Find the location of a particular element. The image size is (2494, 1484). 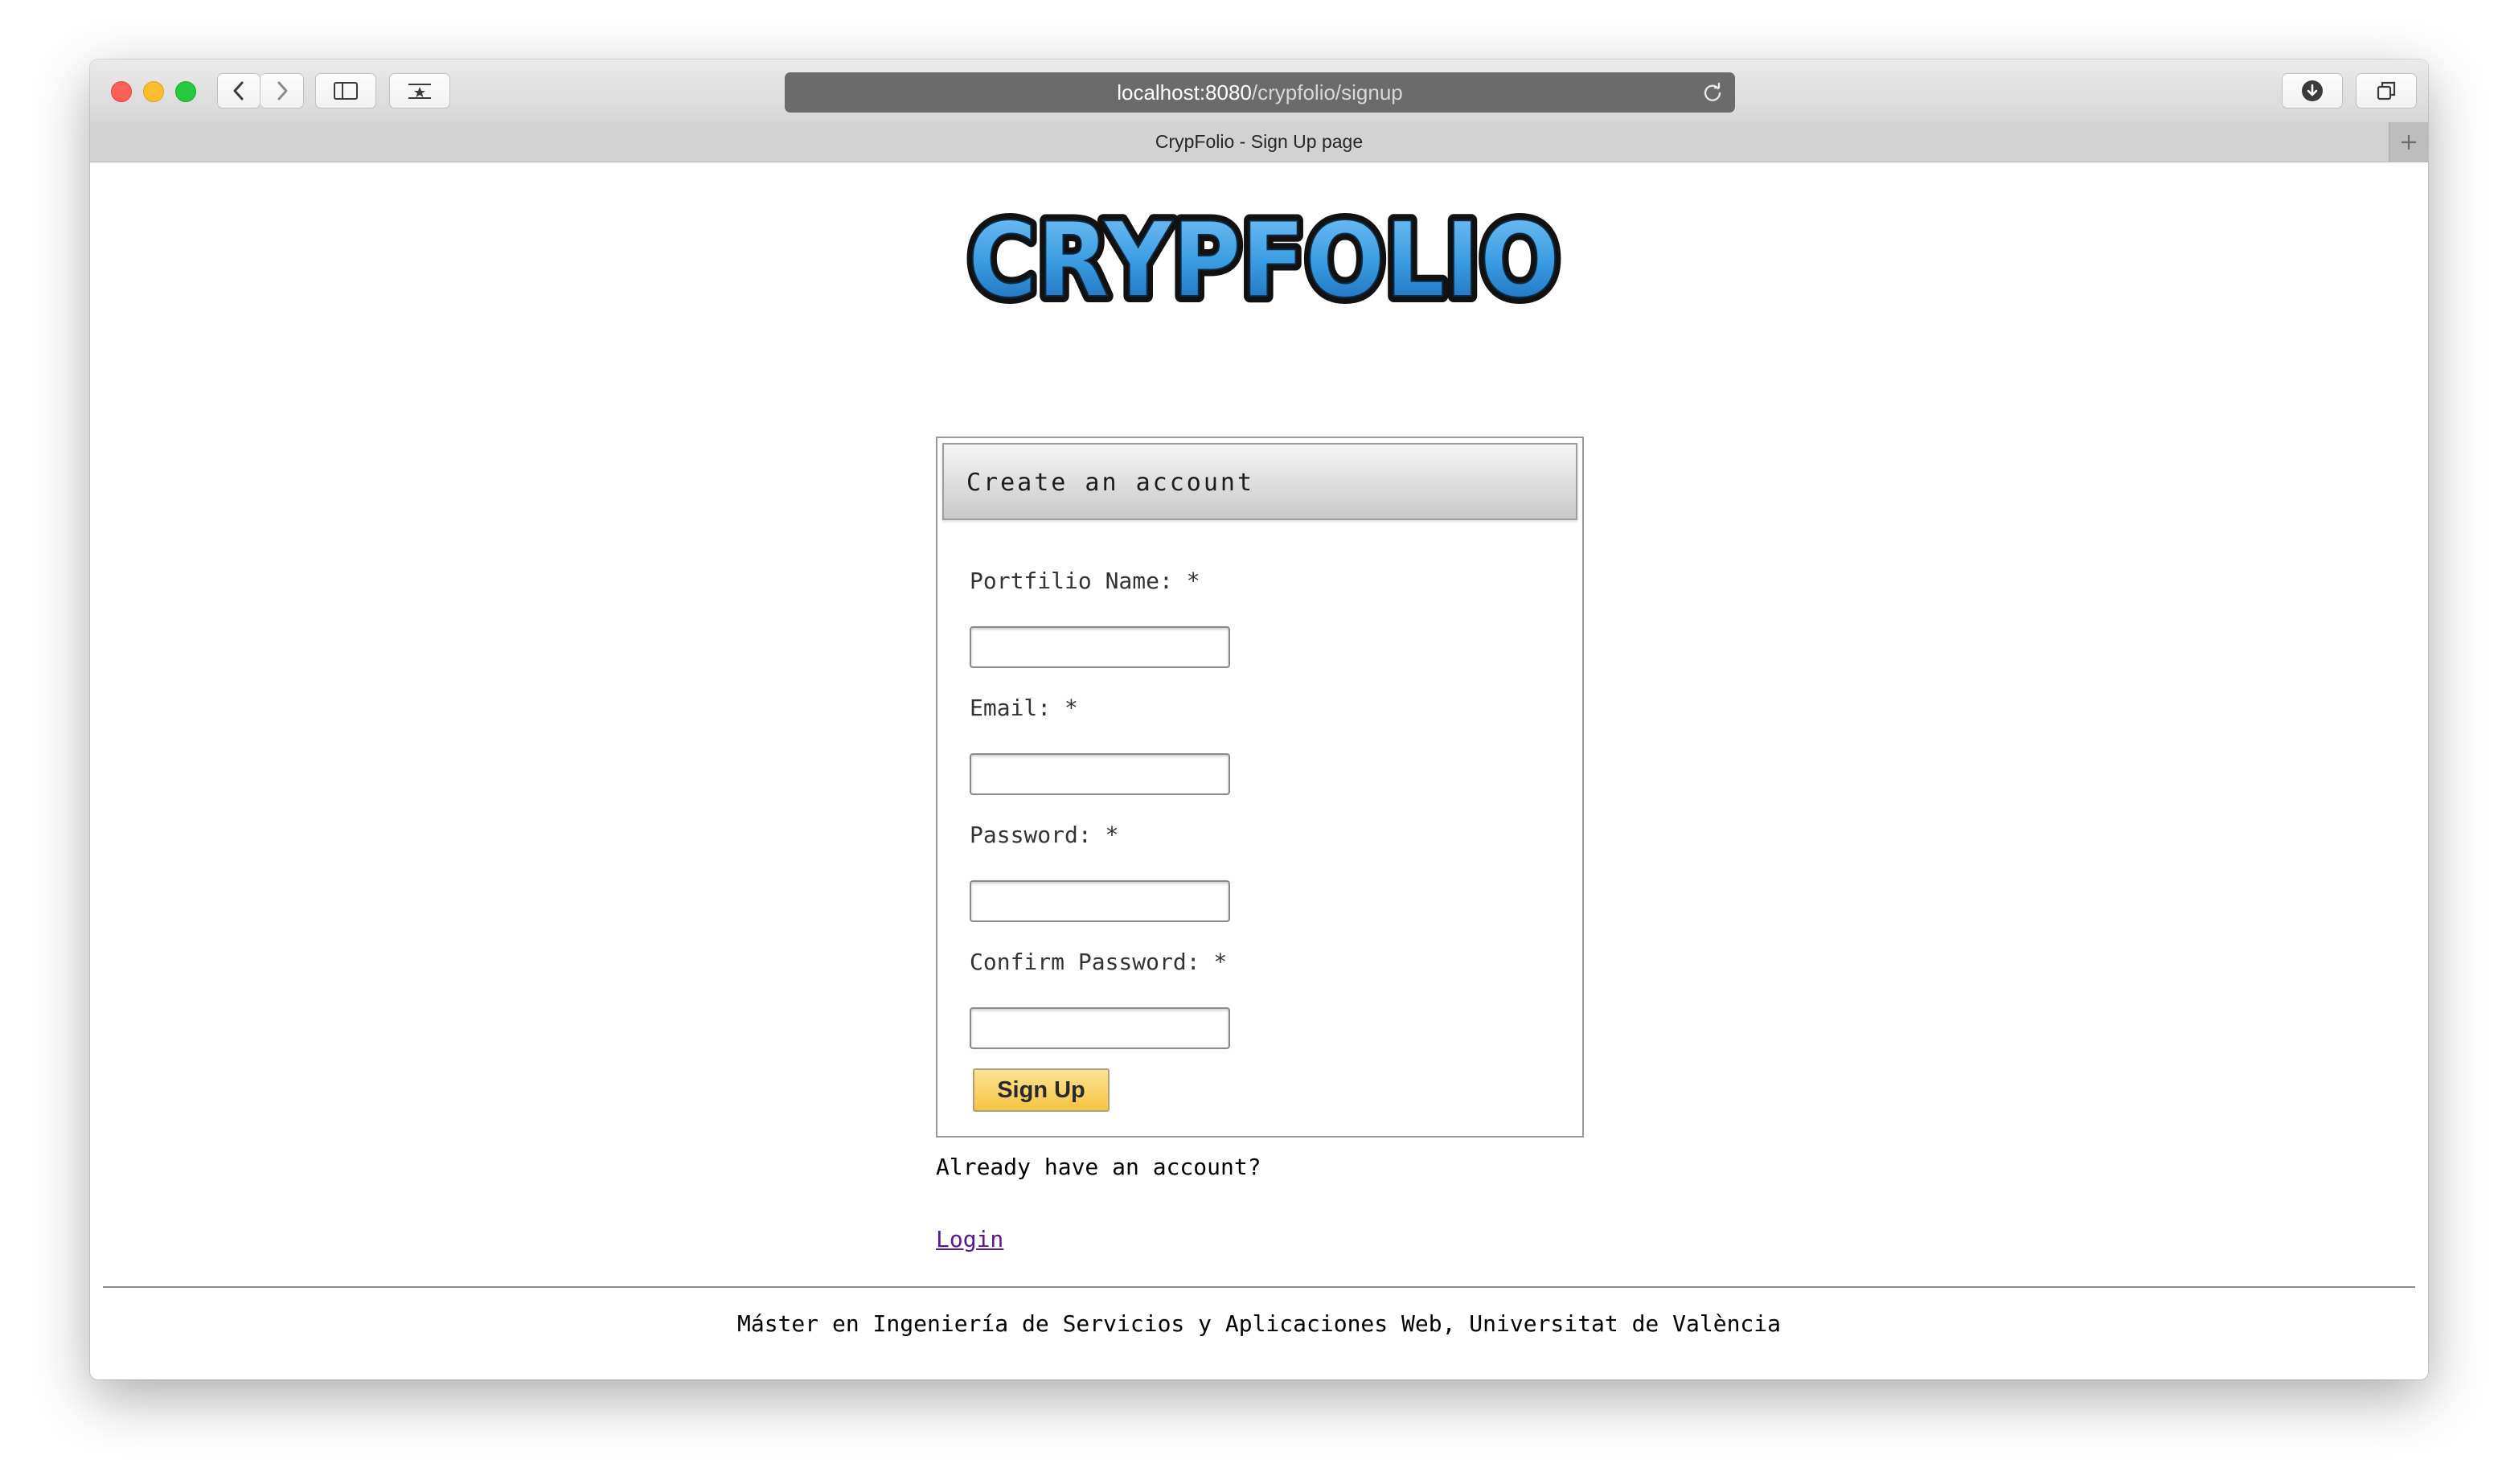

sign-up-button: Sign Up is located at coordinates (1041, 1090).